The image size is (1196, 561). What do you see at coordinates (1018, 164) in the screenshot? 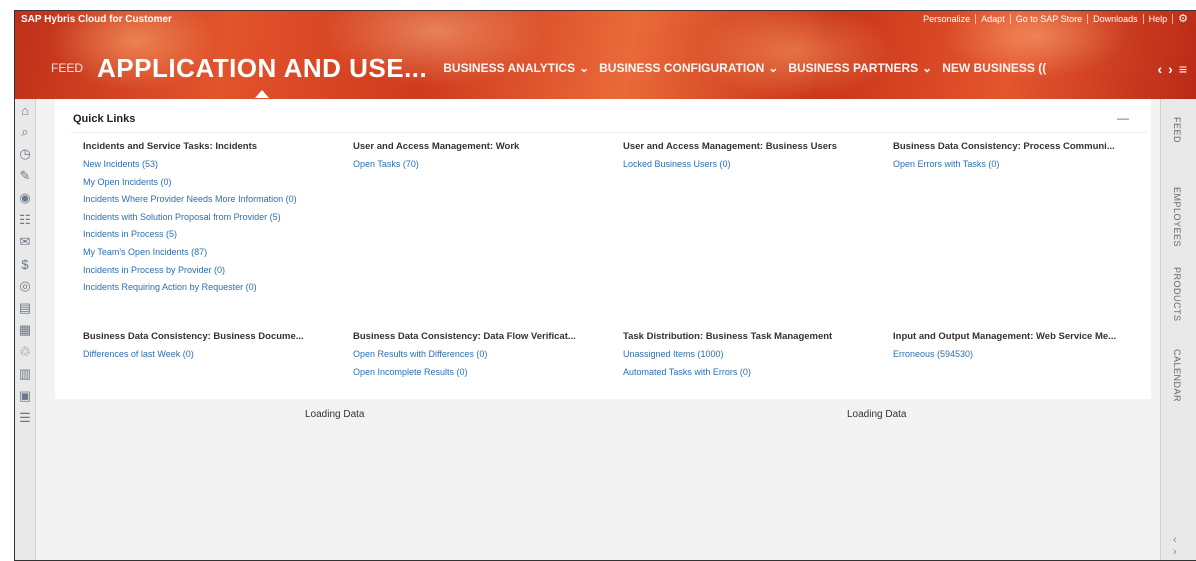
I see `quick-link: Open Errors with Tasks (0)` at bounding box center [1018, 164].